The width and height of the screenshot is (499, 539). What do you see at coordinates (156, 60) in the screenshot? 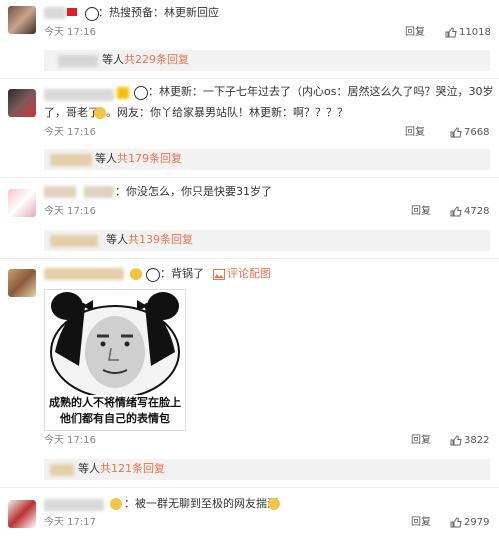
I see `reply-count-link: 共229条回复` at bounding box center [156, 60].